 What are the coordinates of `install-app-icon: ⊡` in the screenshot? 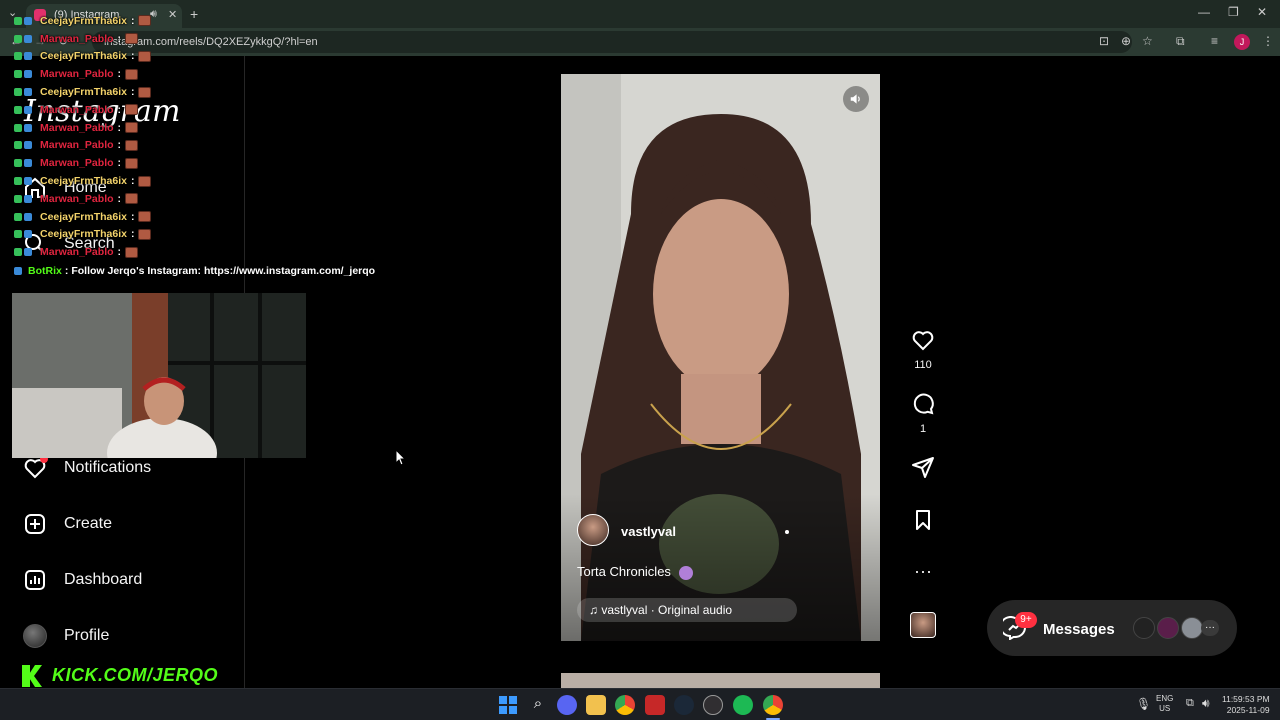 It's located at (1104, 41).